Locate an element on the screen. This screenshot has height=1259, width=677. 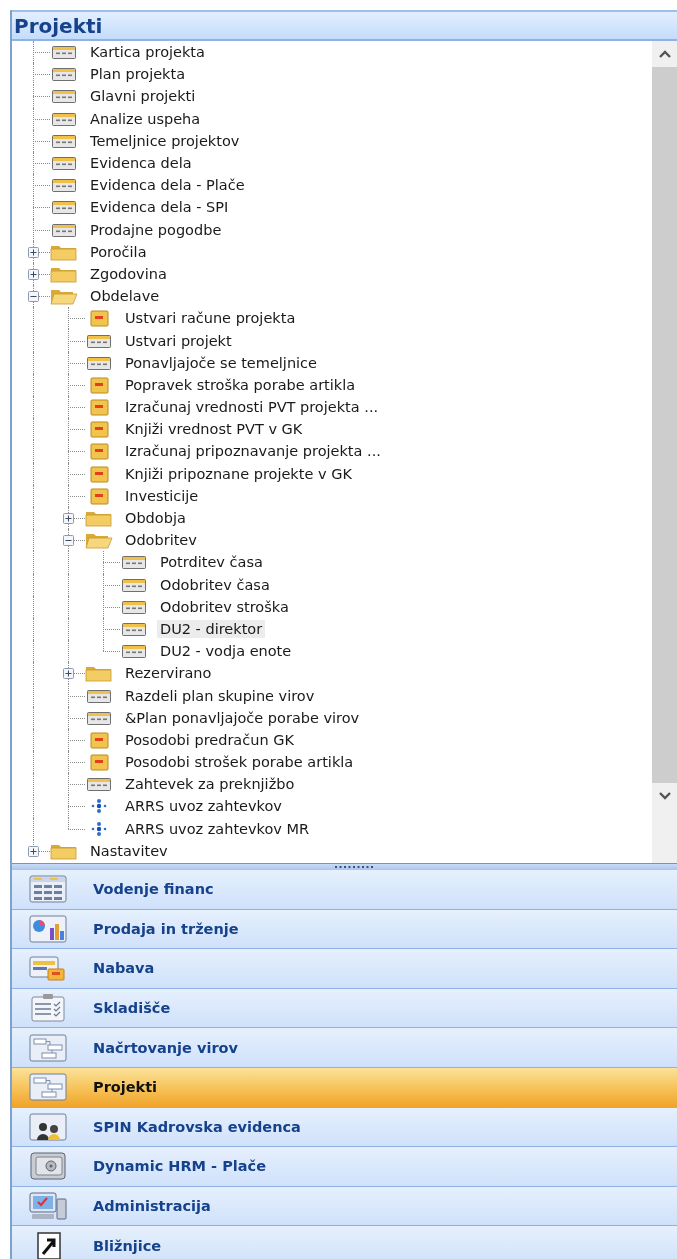
computer-icon is located at coordinates (48, 1206).